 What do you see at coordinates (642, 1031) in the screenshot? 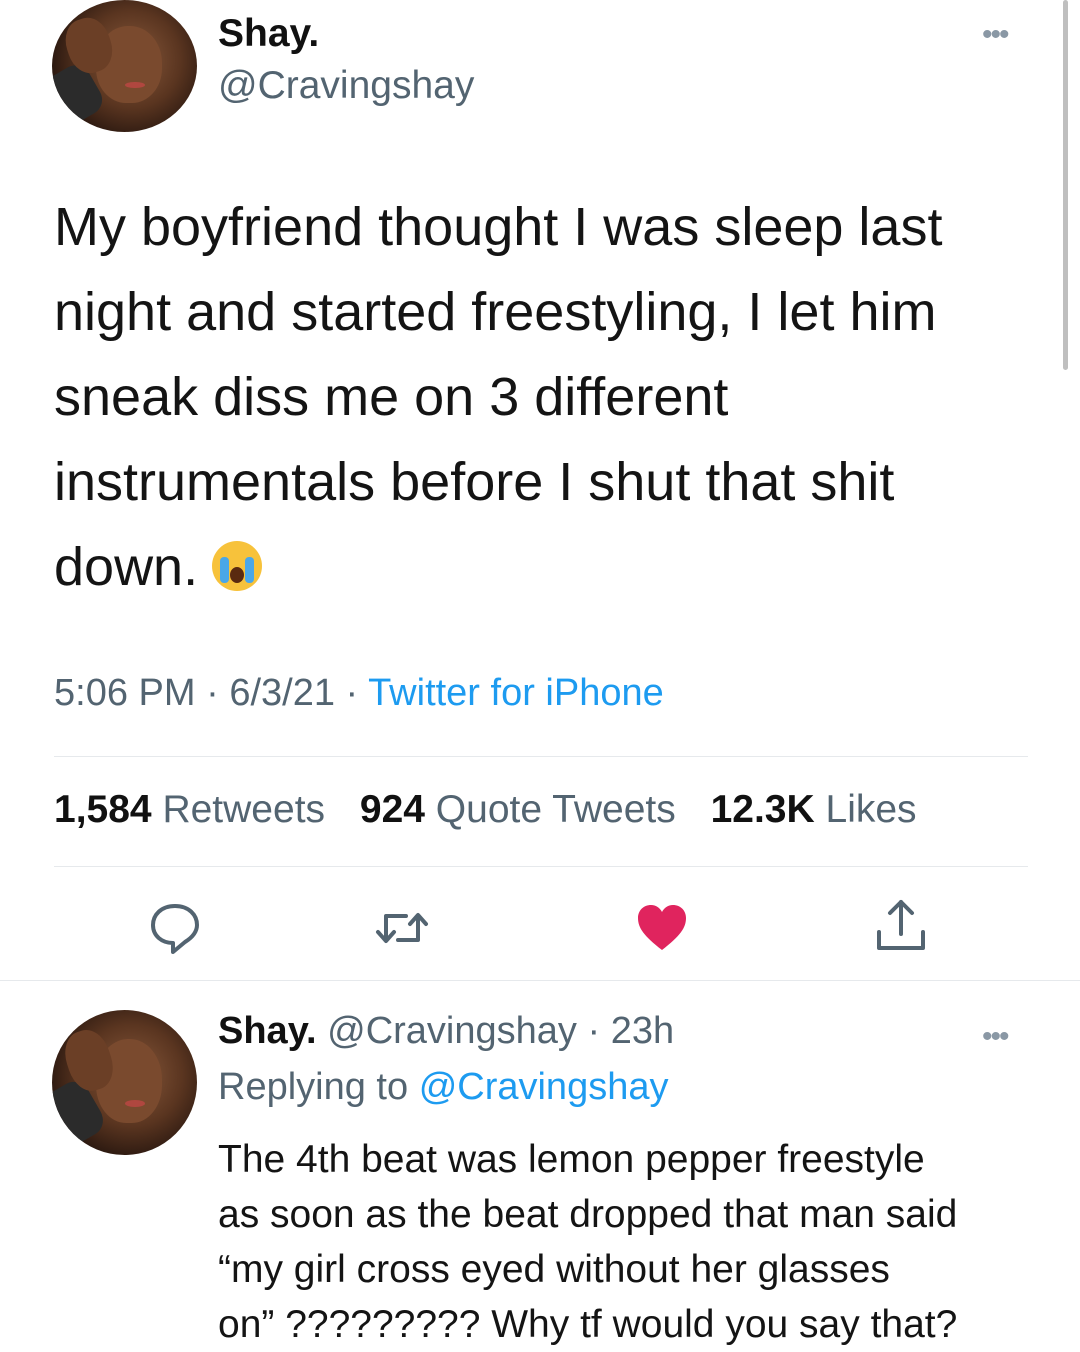
I see `reply-time: 23h` at bounding box center [642, 1031].